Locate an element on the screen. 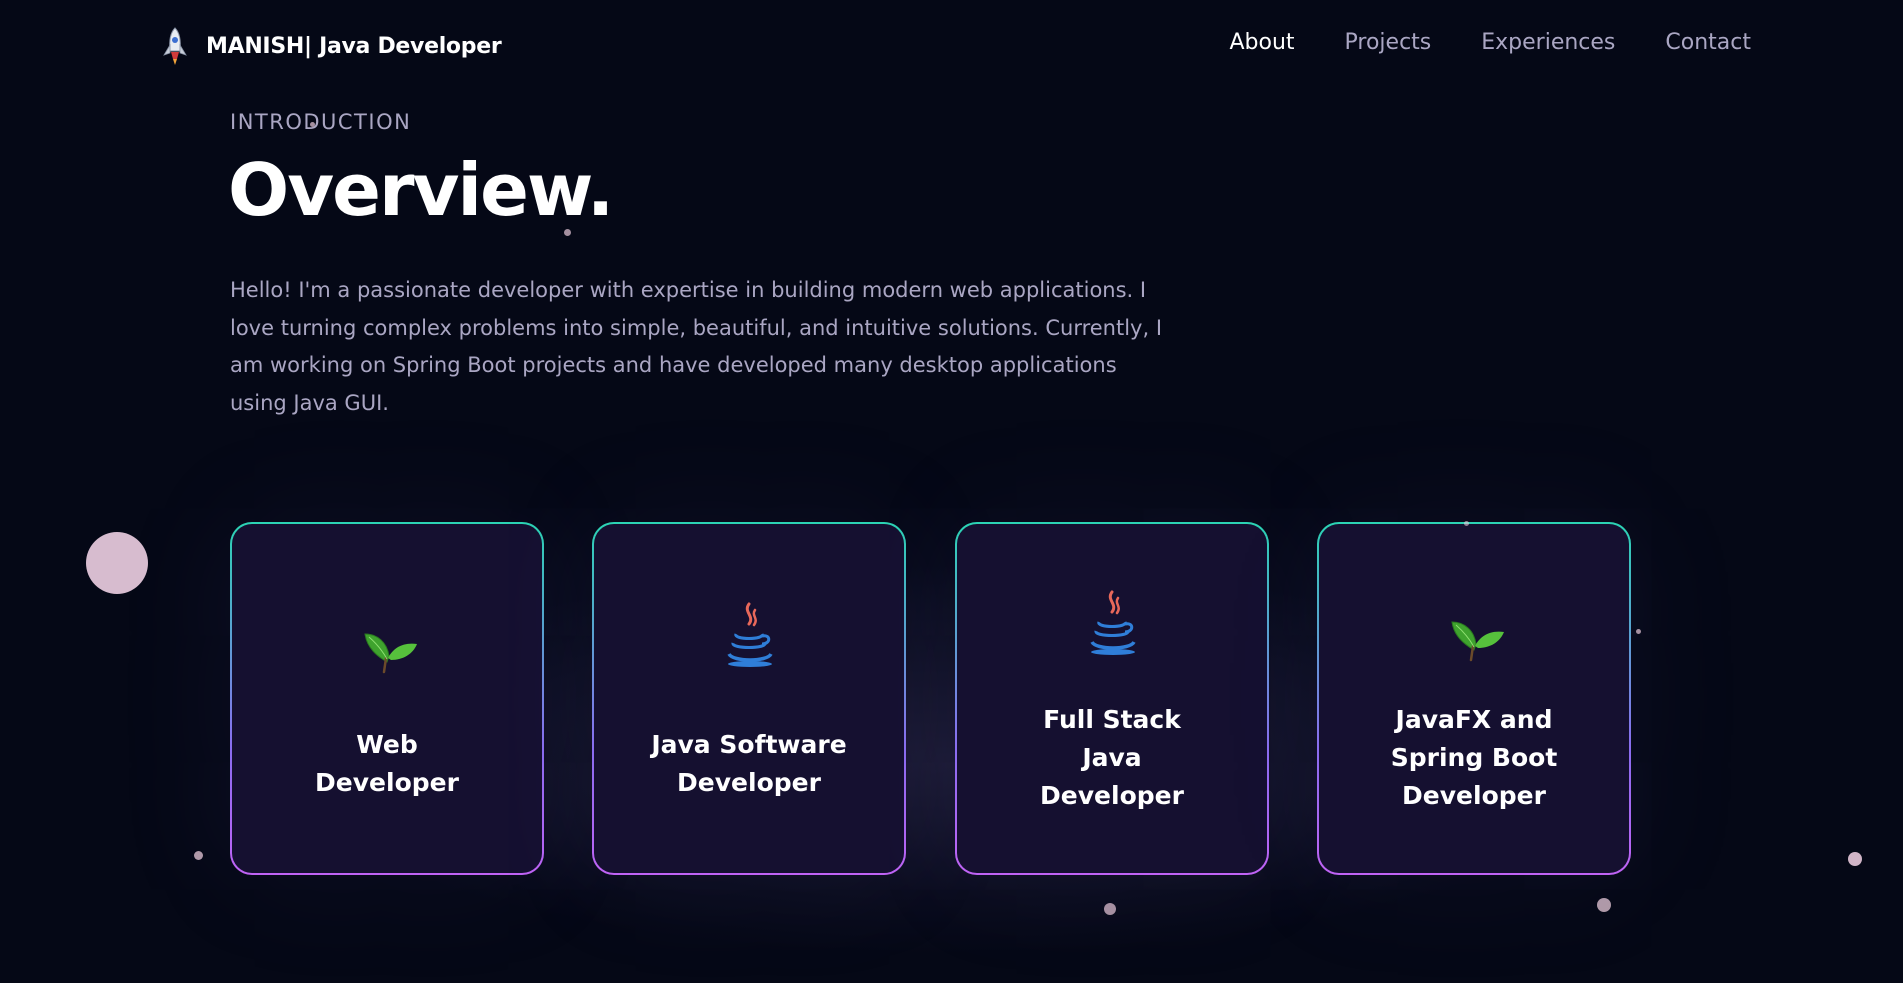 The image size is (1903, 983). nav-link-projects: Projects is located at coordinates (1388, 42).